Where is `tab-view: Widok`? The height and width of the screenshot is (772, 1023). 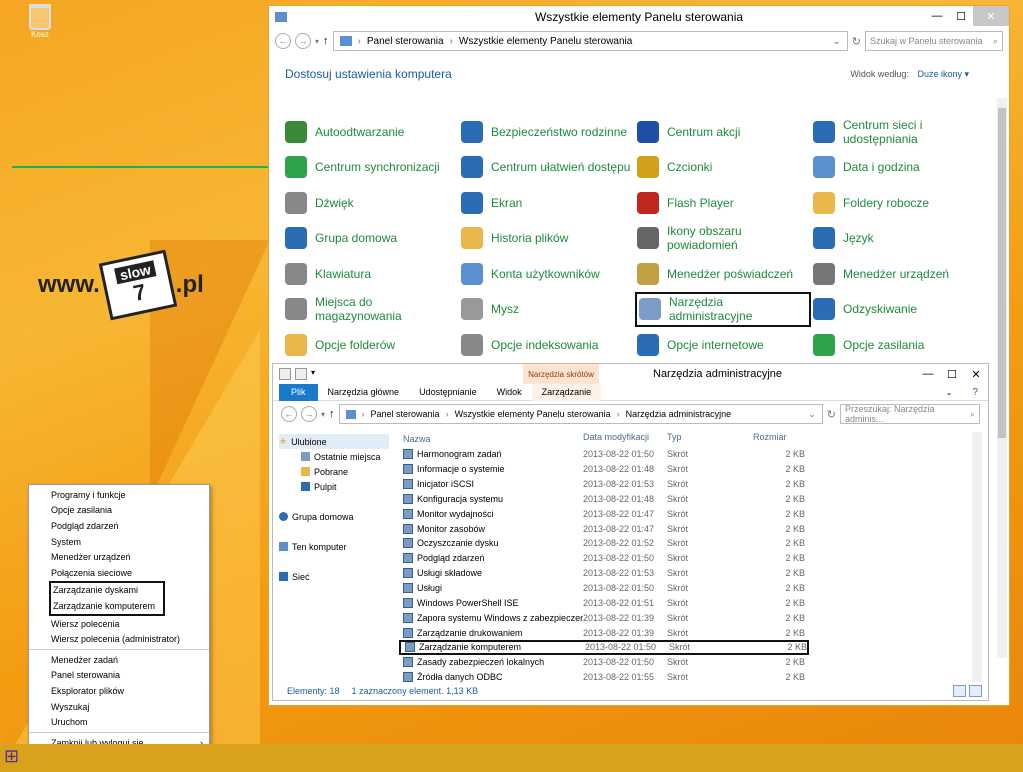 tab-view: Widok is located at coordinates (509, 392).